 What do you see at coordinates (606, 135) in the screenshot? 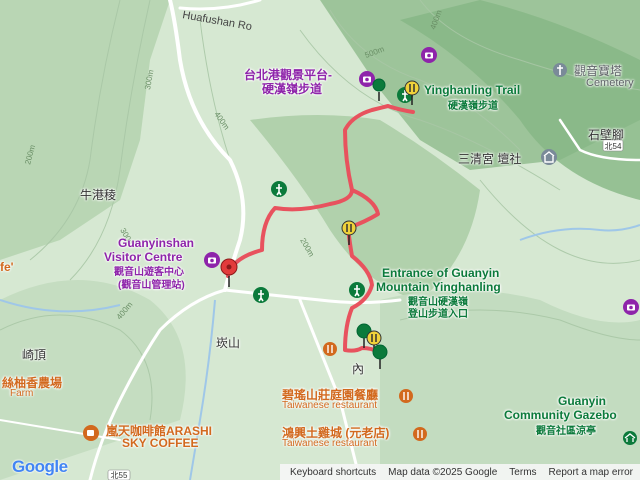
I see `place-label-shibijiao: 石壁腳` at bounding box center [606, 135].